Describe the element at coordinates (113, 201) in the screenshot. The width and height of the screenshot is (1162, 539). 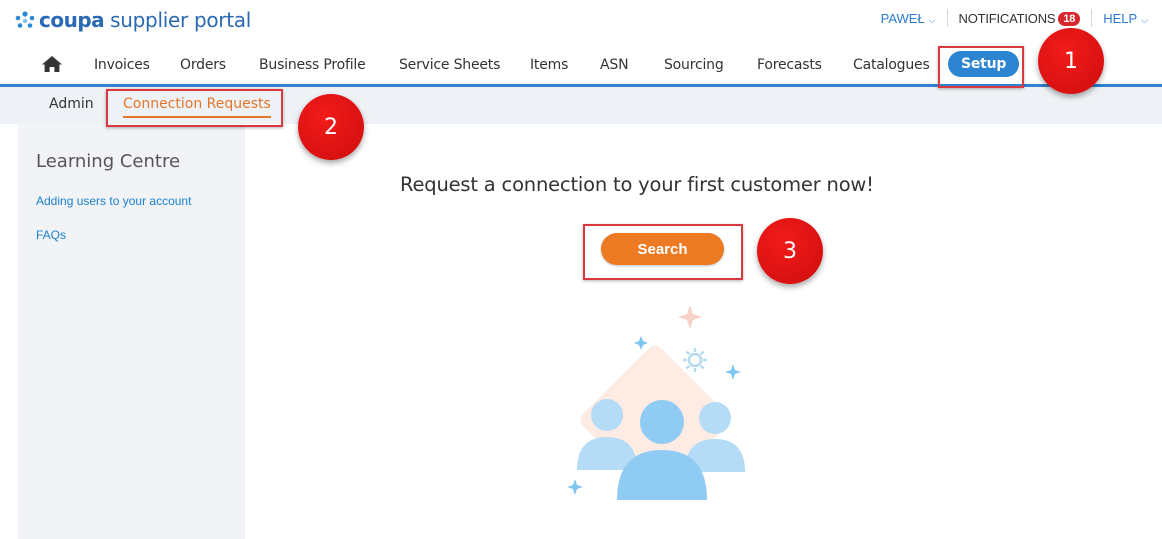
I see `sidebar-link-adding-users: Adding users to your account` at that location.